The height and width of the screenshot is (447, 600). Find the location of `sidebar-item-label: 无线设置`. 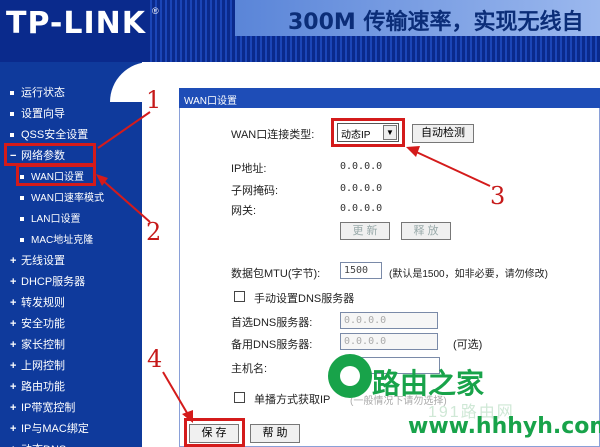

sidebar-item-label: 无线设置 is located at coordinates (43, 261).